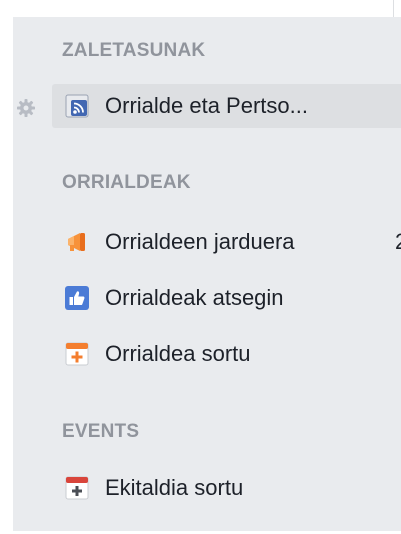 The width and height of the screenshot is (401, 534). Describe the element at coordinates (393, 8) in the screenshot. I see `top-divider` at that location.